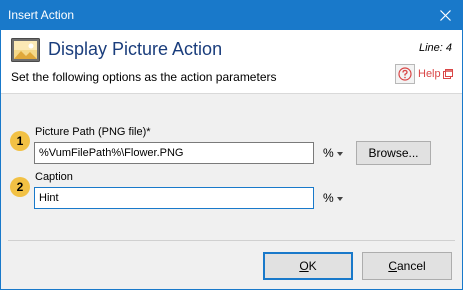  What do you see at coordinates (93, 132) in the screenshot?
I see `picture-path-label: Picture Path (PNG file)*` at bounding box center [93, 132].